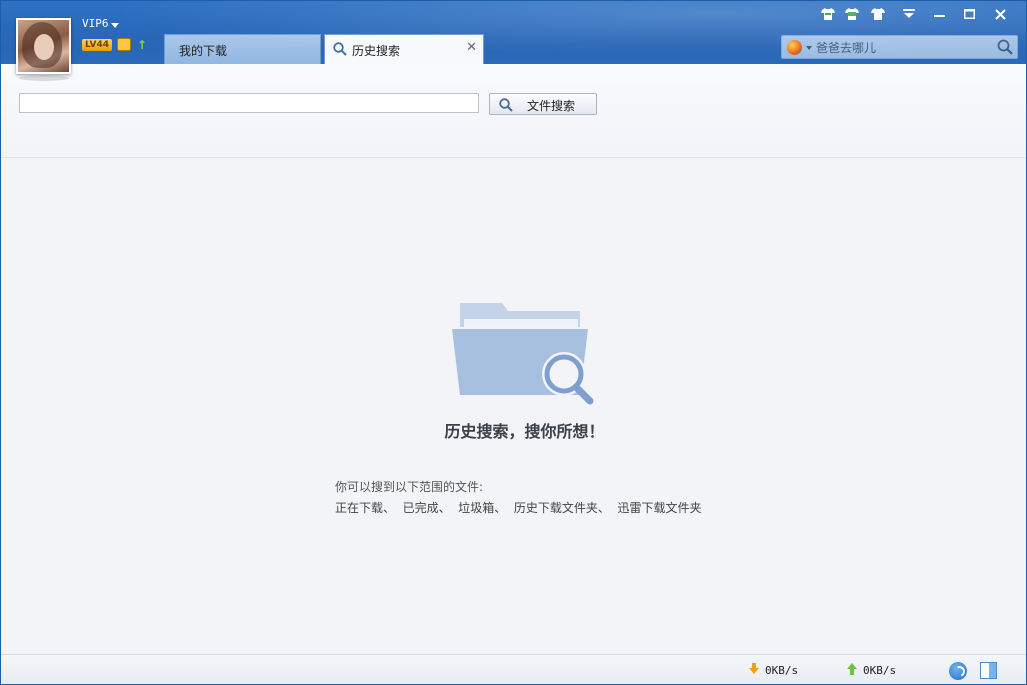 This screenshot has height=685, width=1027. What do you see at coordinates (988, 670) in the screenshot?
I see `panel-toggle-icon` at bounding box center [988, 670].